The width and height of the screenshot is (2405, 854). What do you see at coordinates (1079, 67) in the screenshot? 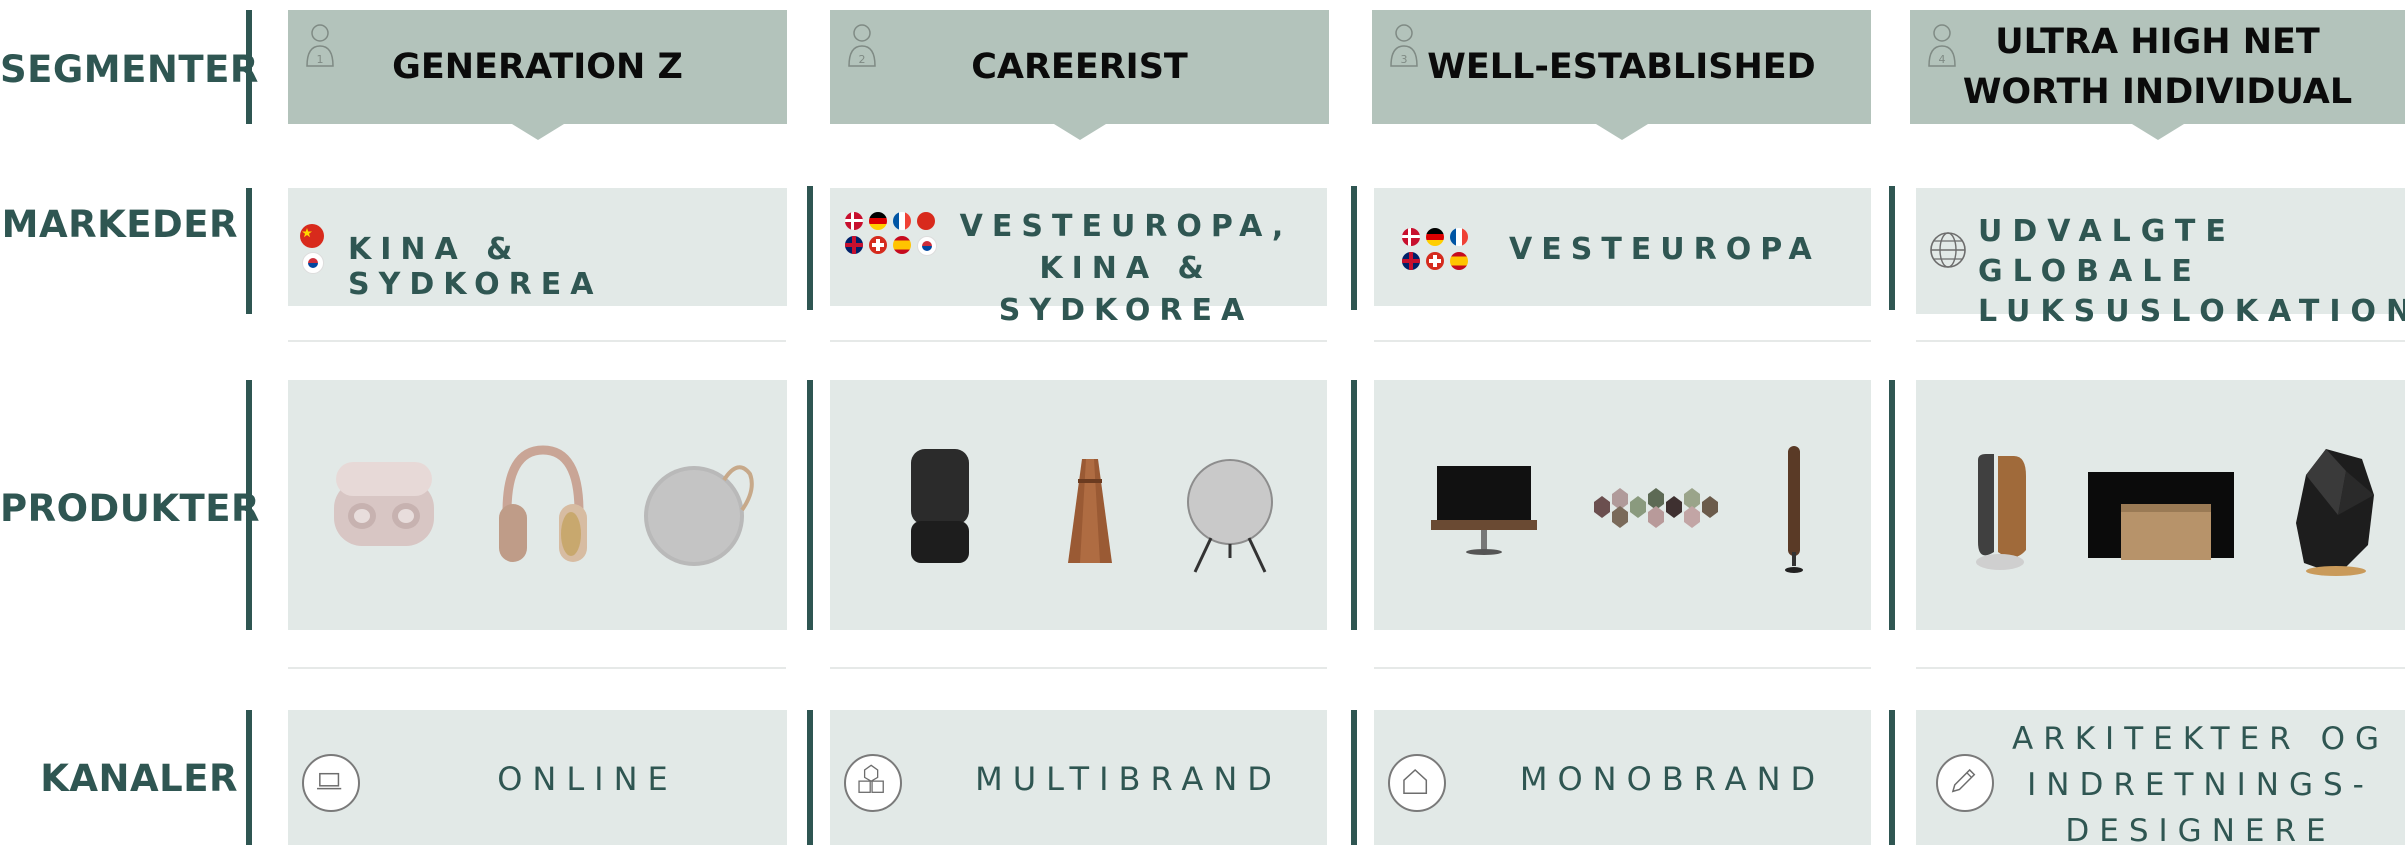
I see `segment-title: CAREERIST` at bounding box center [1079, 67].